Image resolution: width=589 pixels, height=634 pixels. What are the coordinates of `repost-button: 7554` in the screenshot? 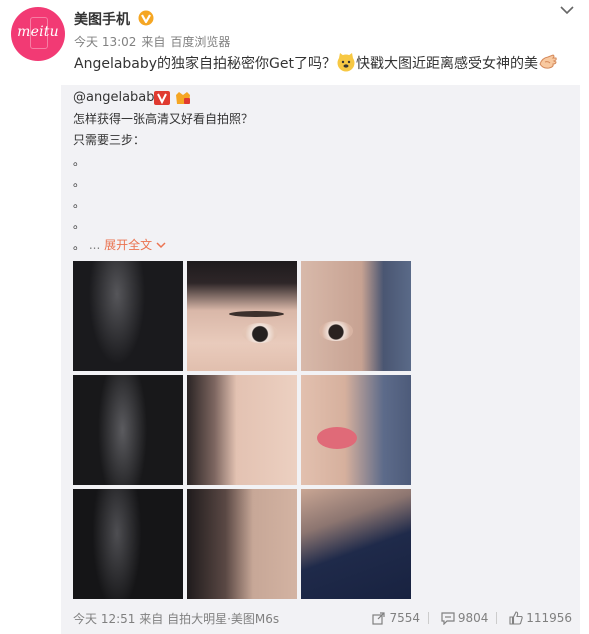 It's located at (396, 618).